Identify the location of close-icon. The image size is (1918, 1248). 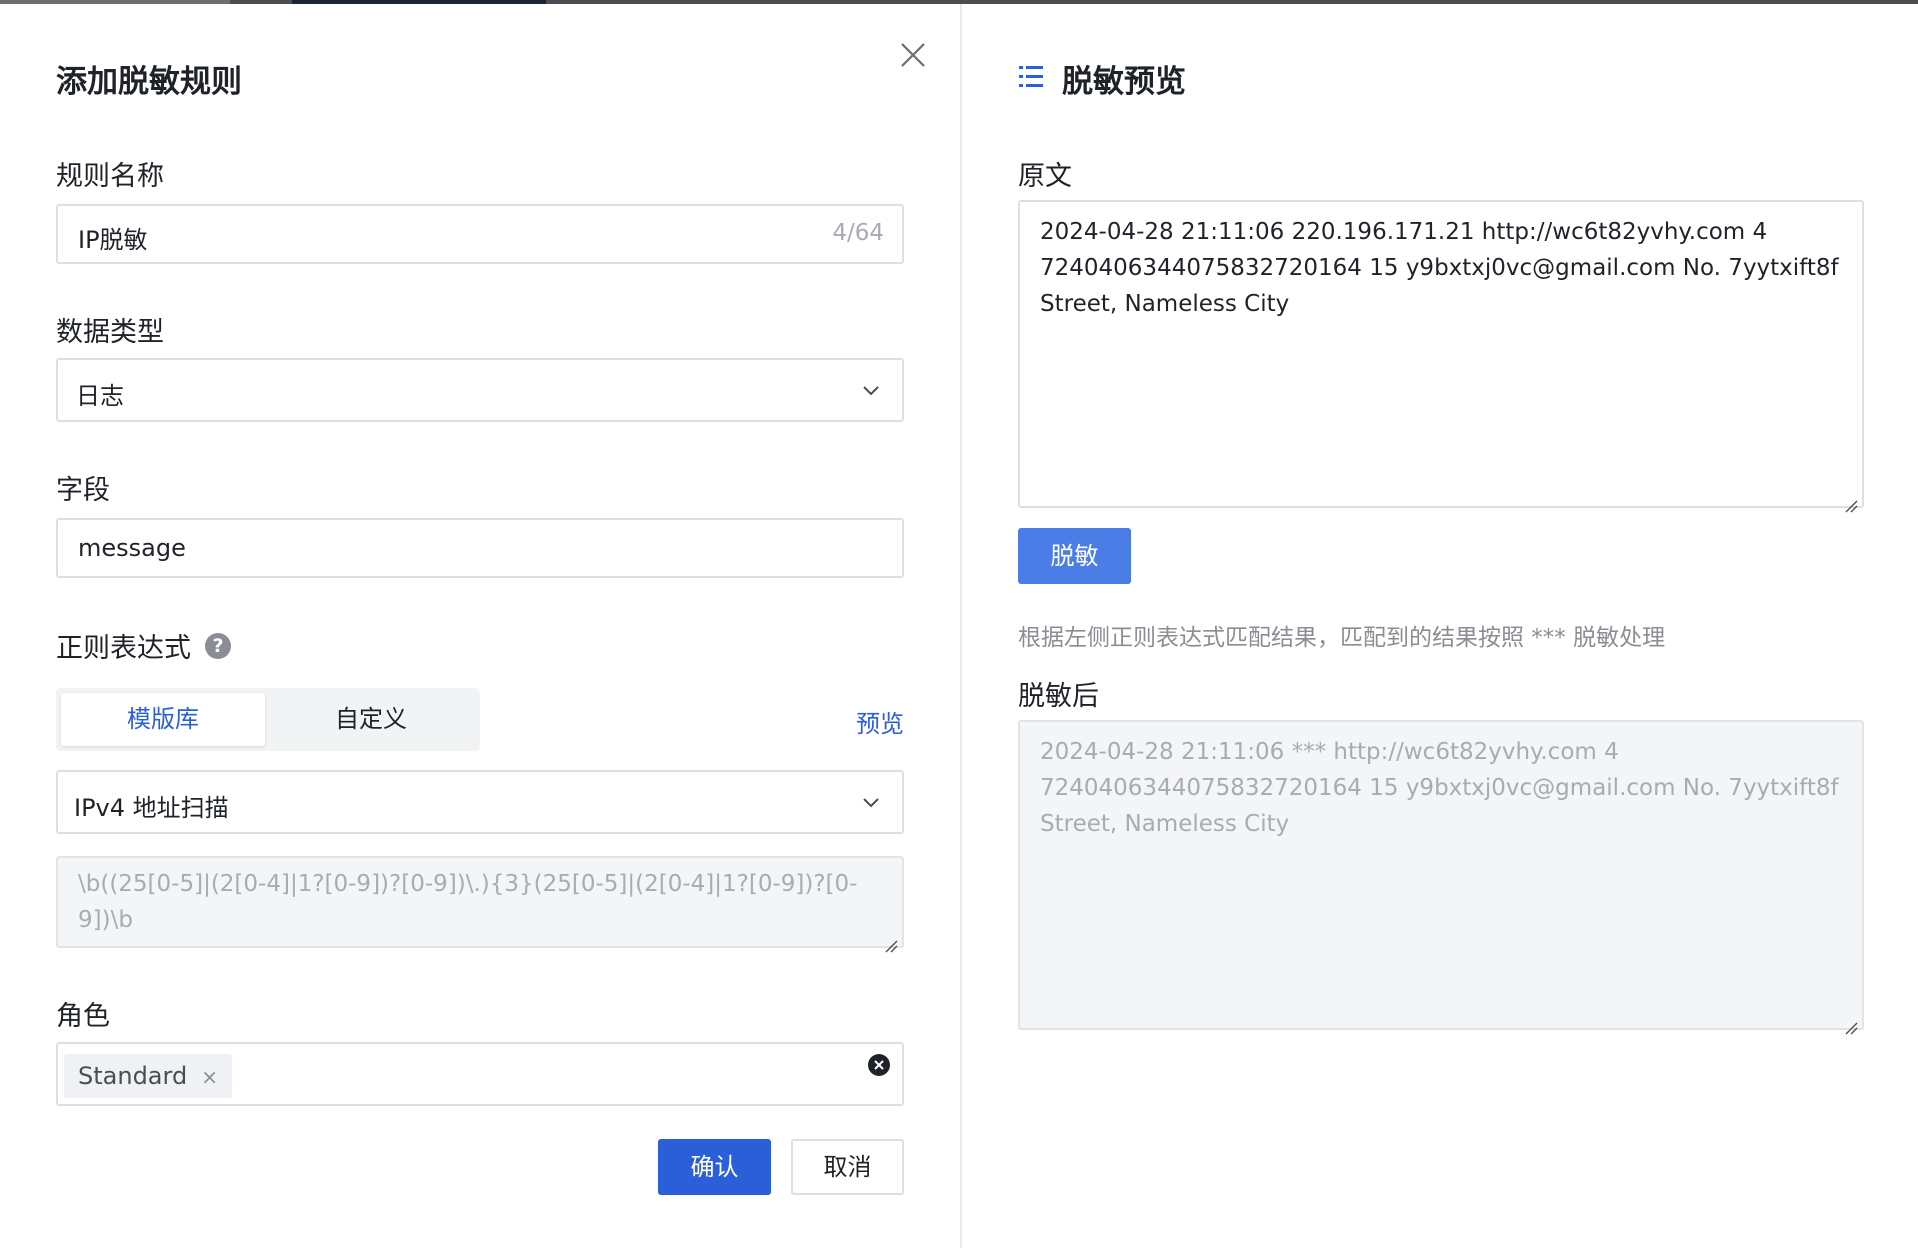
(913, 55).